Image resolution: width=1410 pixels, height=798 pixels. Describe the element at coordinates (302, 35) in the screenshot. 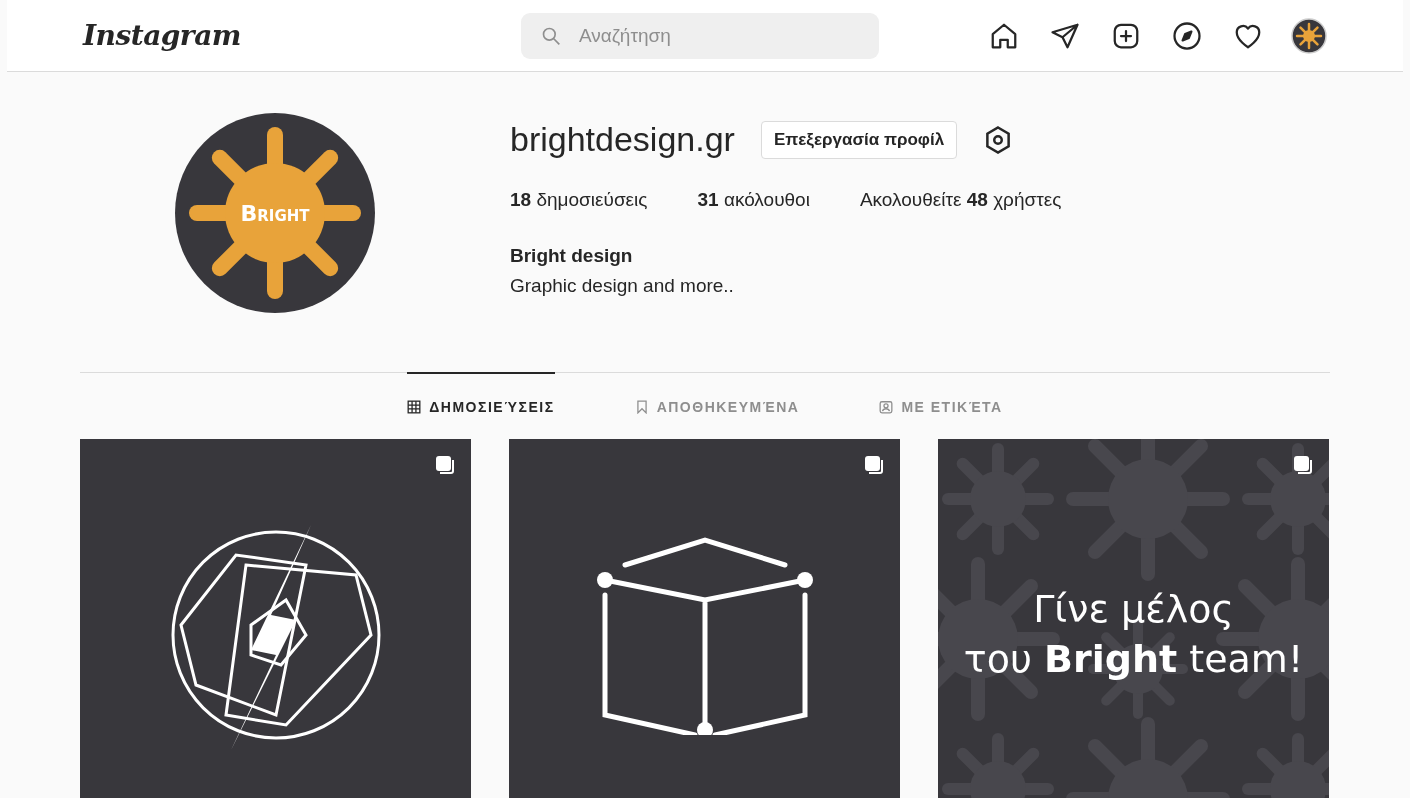

I see `instagram-logo: Instagram` at that location.